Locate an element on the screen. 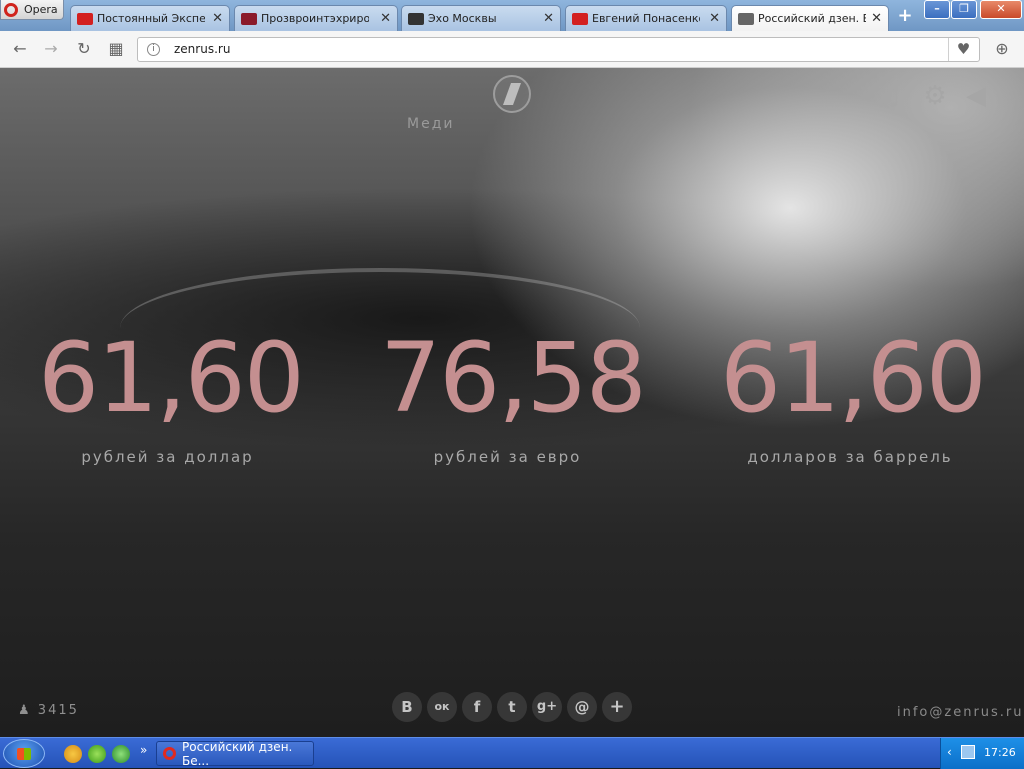 The image size is (1024, 769). music-note-icon: ♫ is located at coordinates (890, 96).